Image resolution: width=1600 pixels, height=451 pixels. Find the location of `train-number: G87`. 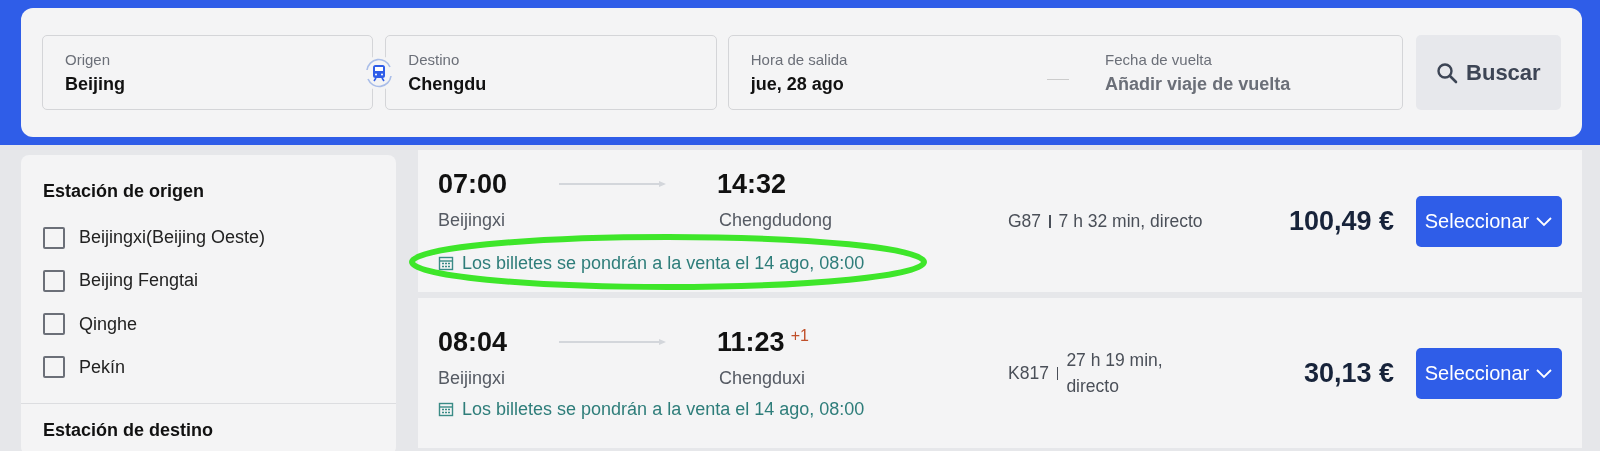

train-number: G87 is located at coordinates (1025, 221).